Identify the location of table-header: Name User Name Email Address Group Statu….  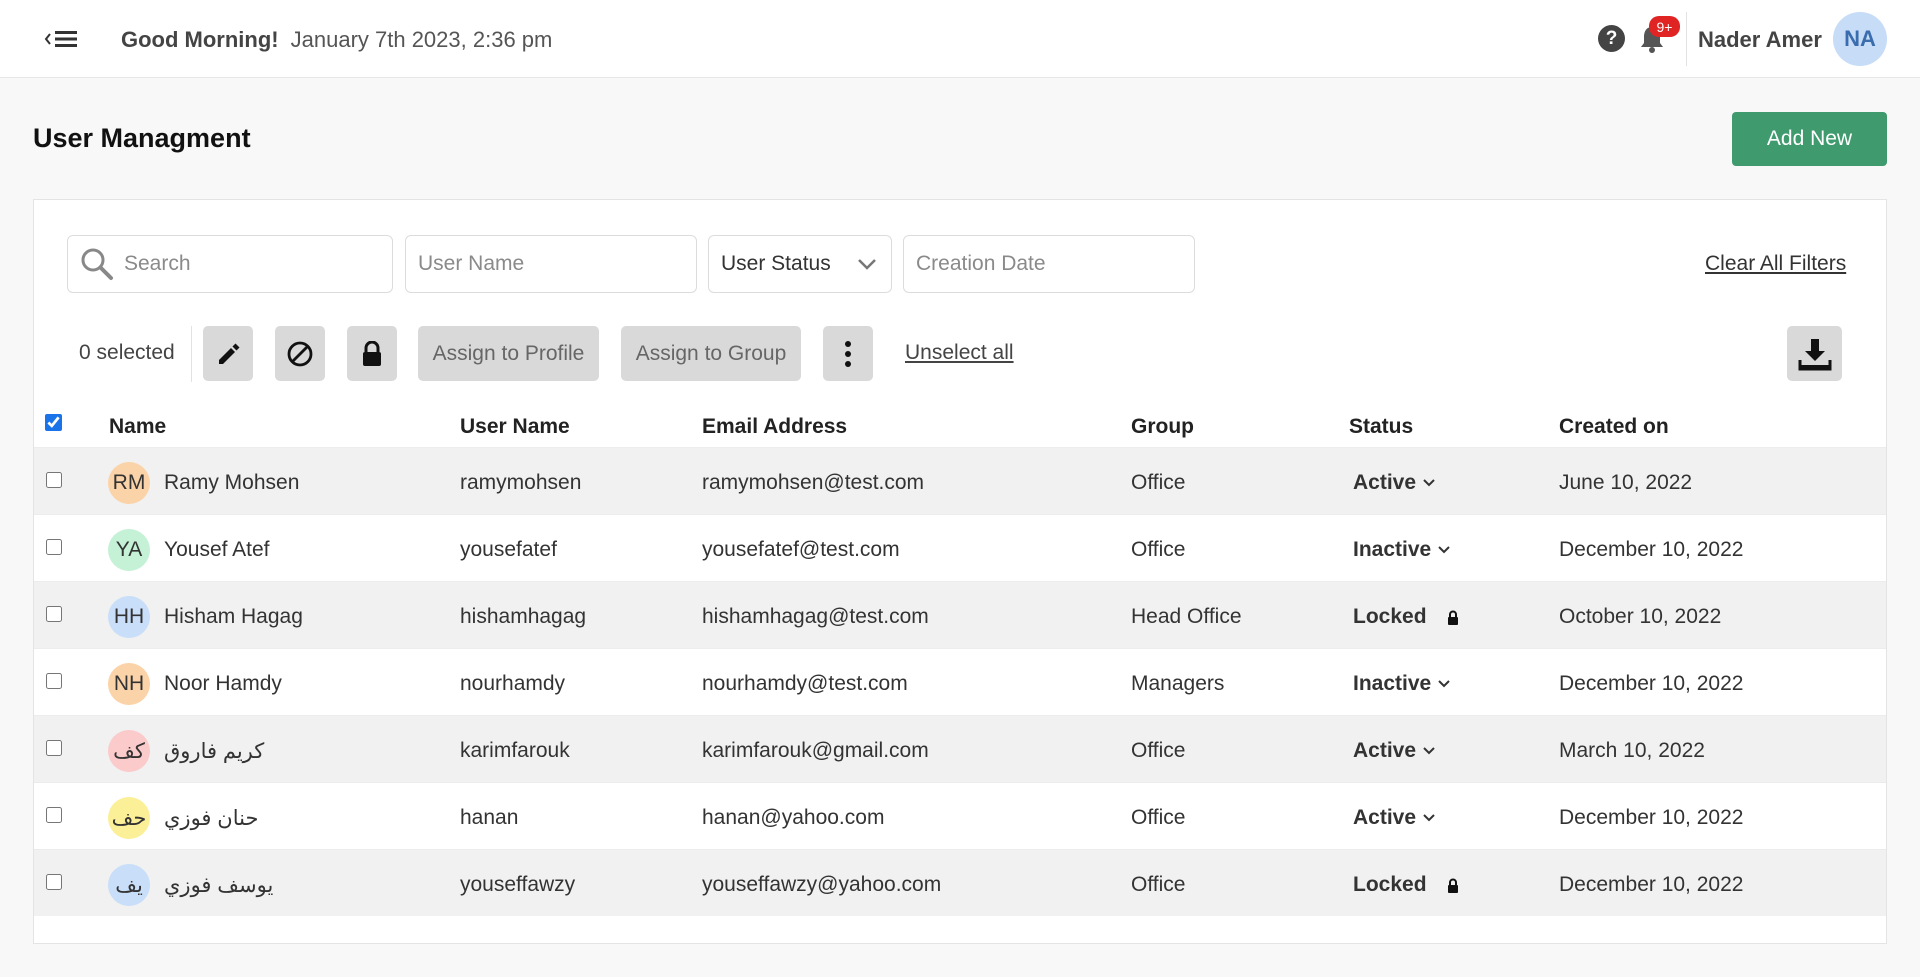
(960, 425).